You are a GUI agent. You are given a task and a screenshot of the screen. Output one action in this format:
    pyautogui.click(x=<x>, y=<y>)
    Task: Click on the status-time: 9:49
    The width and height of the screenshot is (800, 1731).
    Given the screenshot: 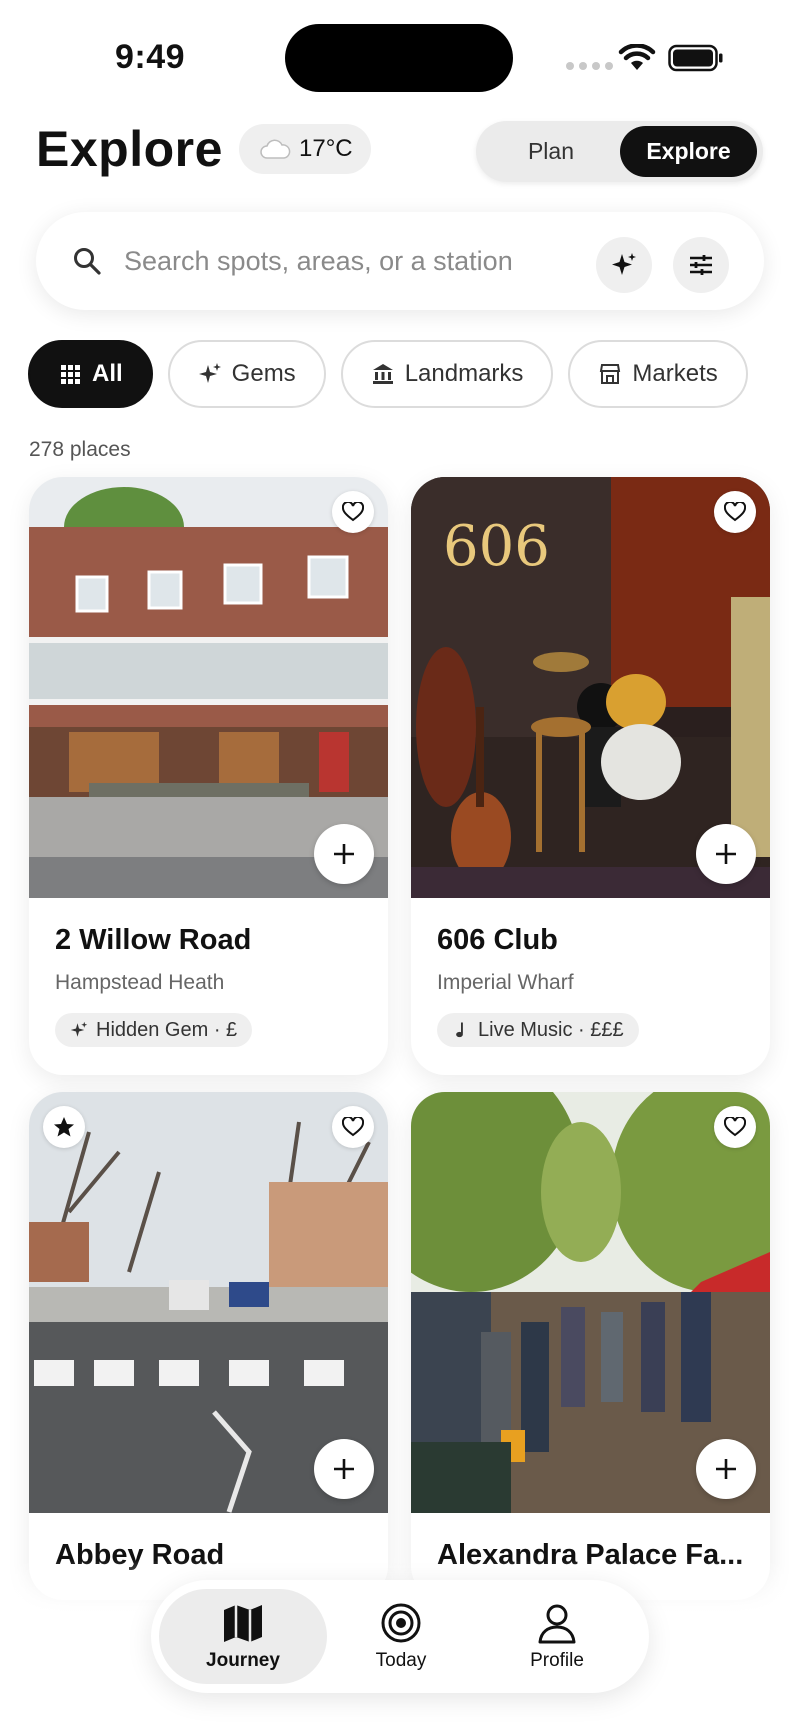 What is the action you would take?
    pyautogui.click(x=150, y=57)
    